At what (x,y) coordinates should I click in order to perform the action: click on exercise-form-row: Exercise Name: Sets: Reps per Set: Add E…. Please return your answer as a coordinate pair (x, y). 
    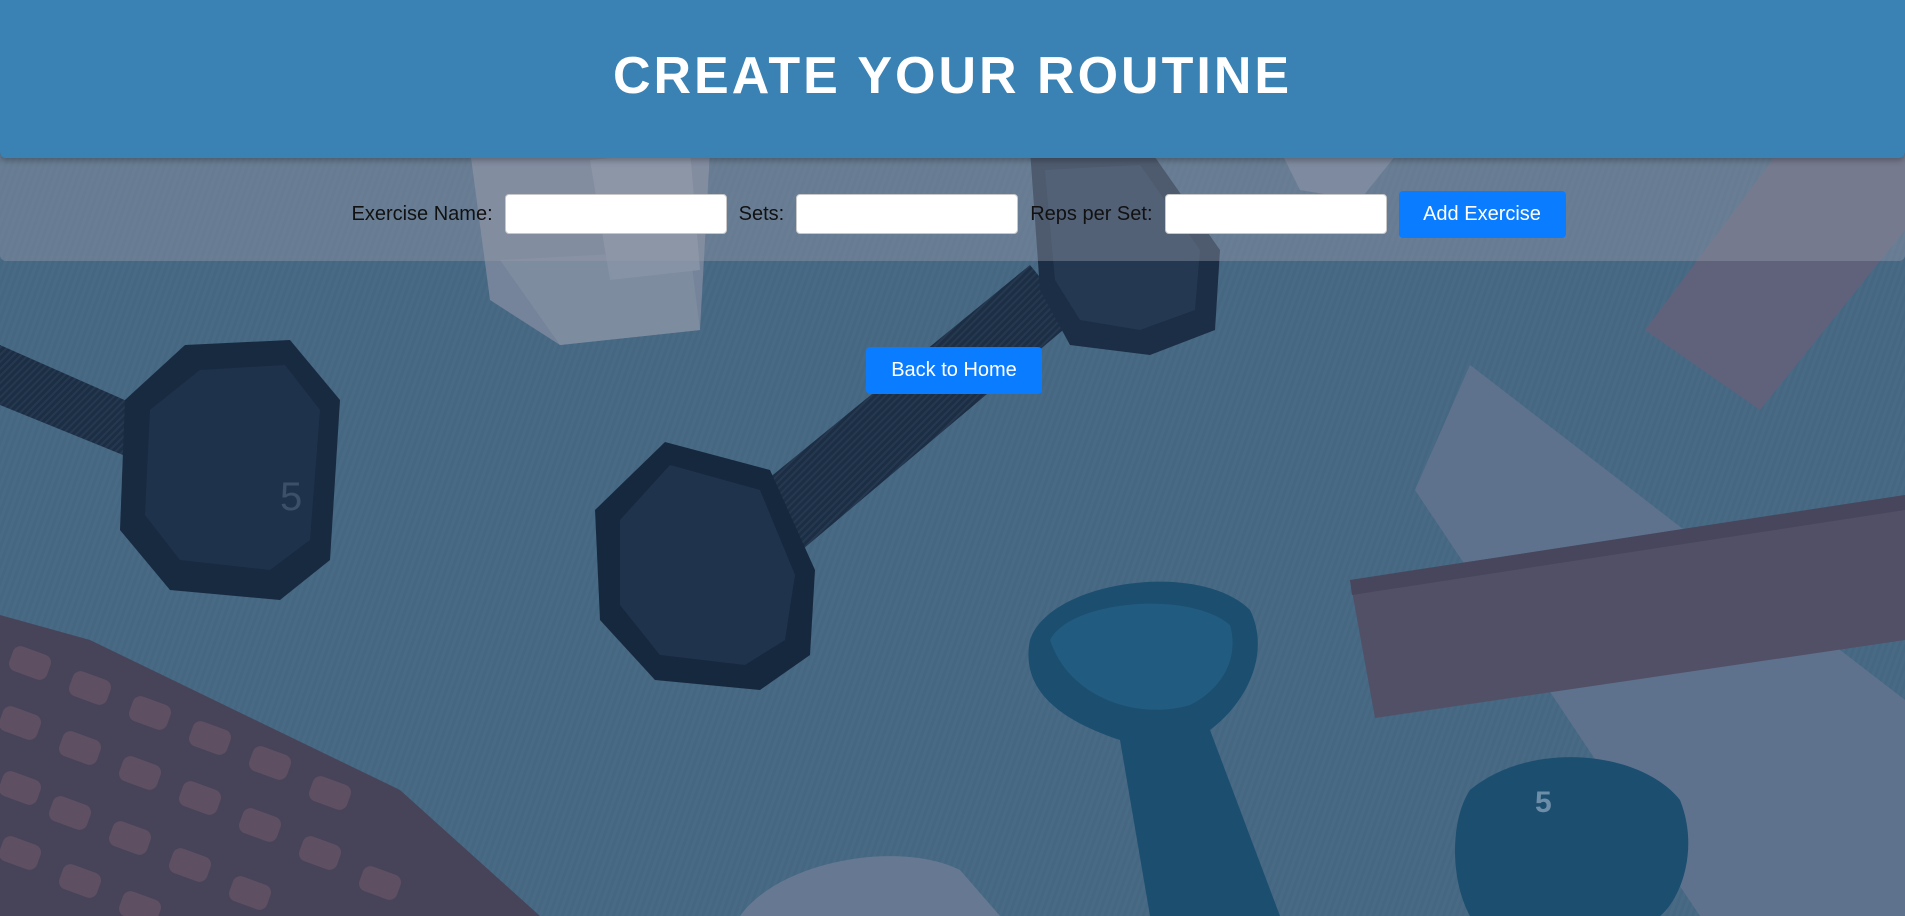
    Looking at the image, I should click on (952, 214).